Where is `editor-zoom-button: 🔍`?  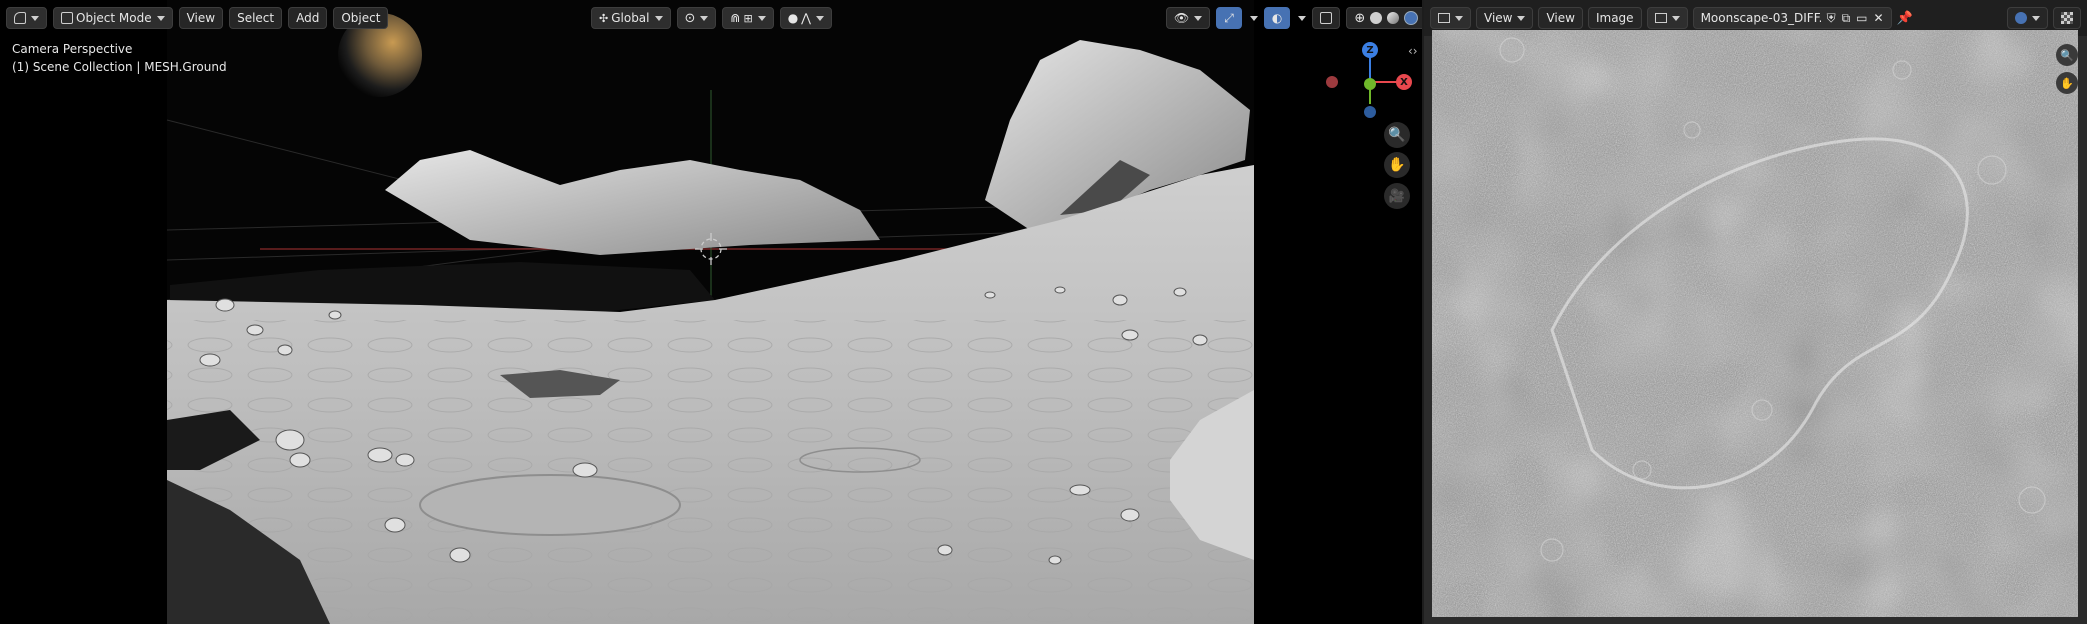 editor-zoom-button: 🔍 is located at coordinates (2067, 55).